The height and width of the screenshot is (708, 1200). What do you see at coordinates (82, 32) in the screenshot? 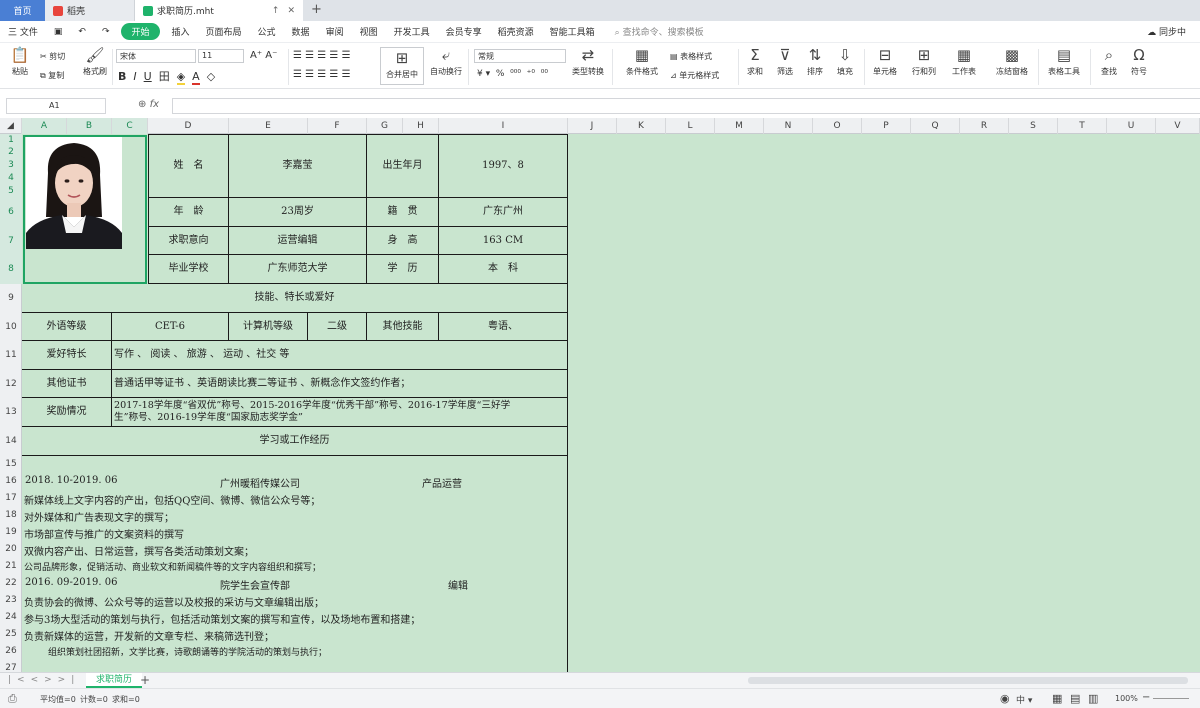
I see `undo-icon: ↶` at bounding box center [82, 32].